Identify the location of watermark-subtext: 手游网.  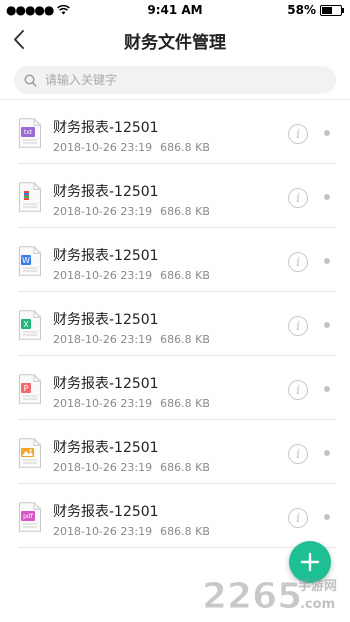
(317, 586).